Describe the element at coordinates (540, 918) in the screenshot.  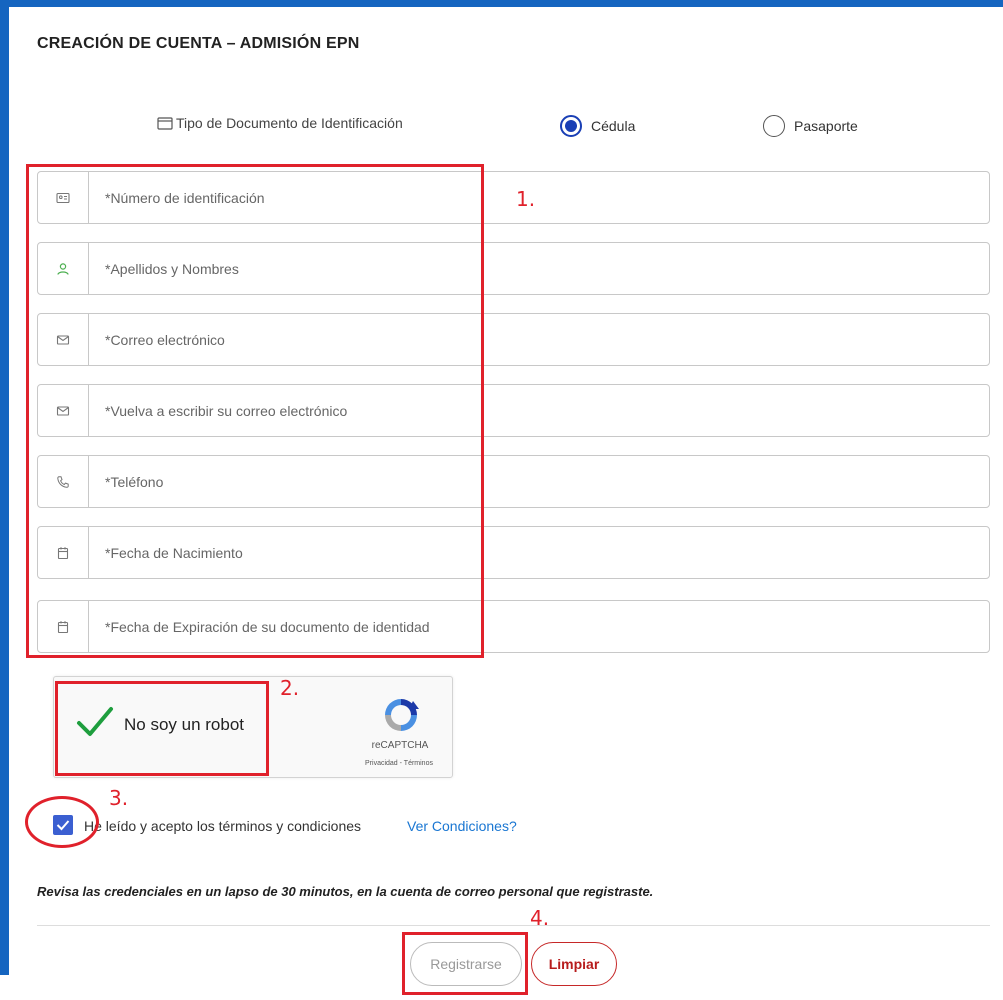
I see `annotation-label-4: 4.` at that location.